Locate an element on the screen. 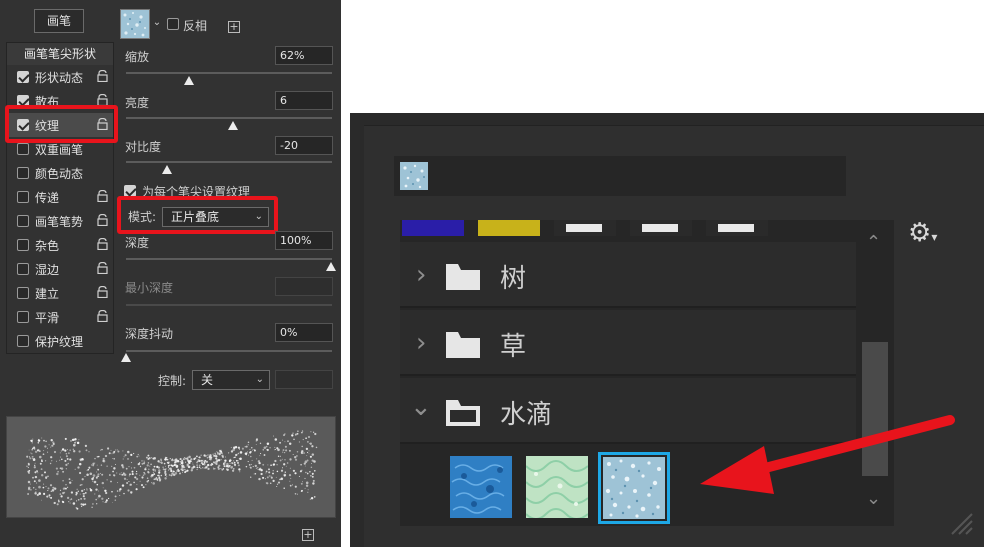  scale-input: 62% is located at coordinates (304, 55).